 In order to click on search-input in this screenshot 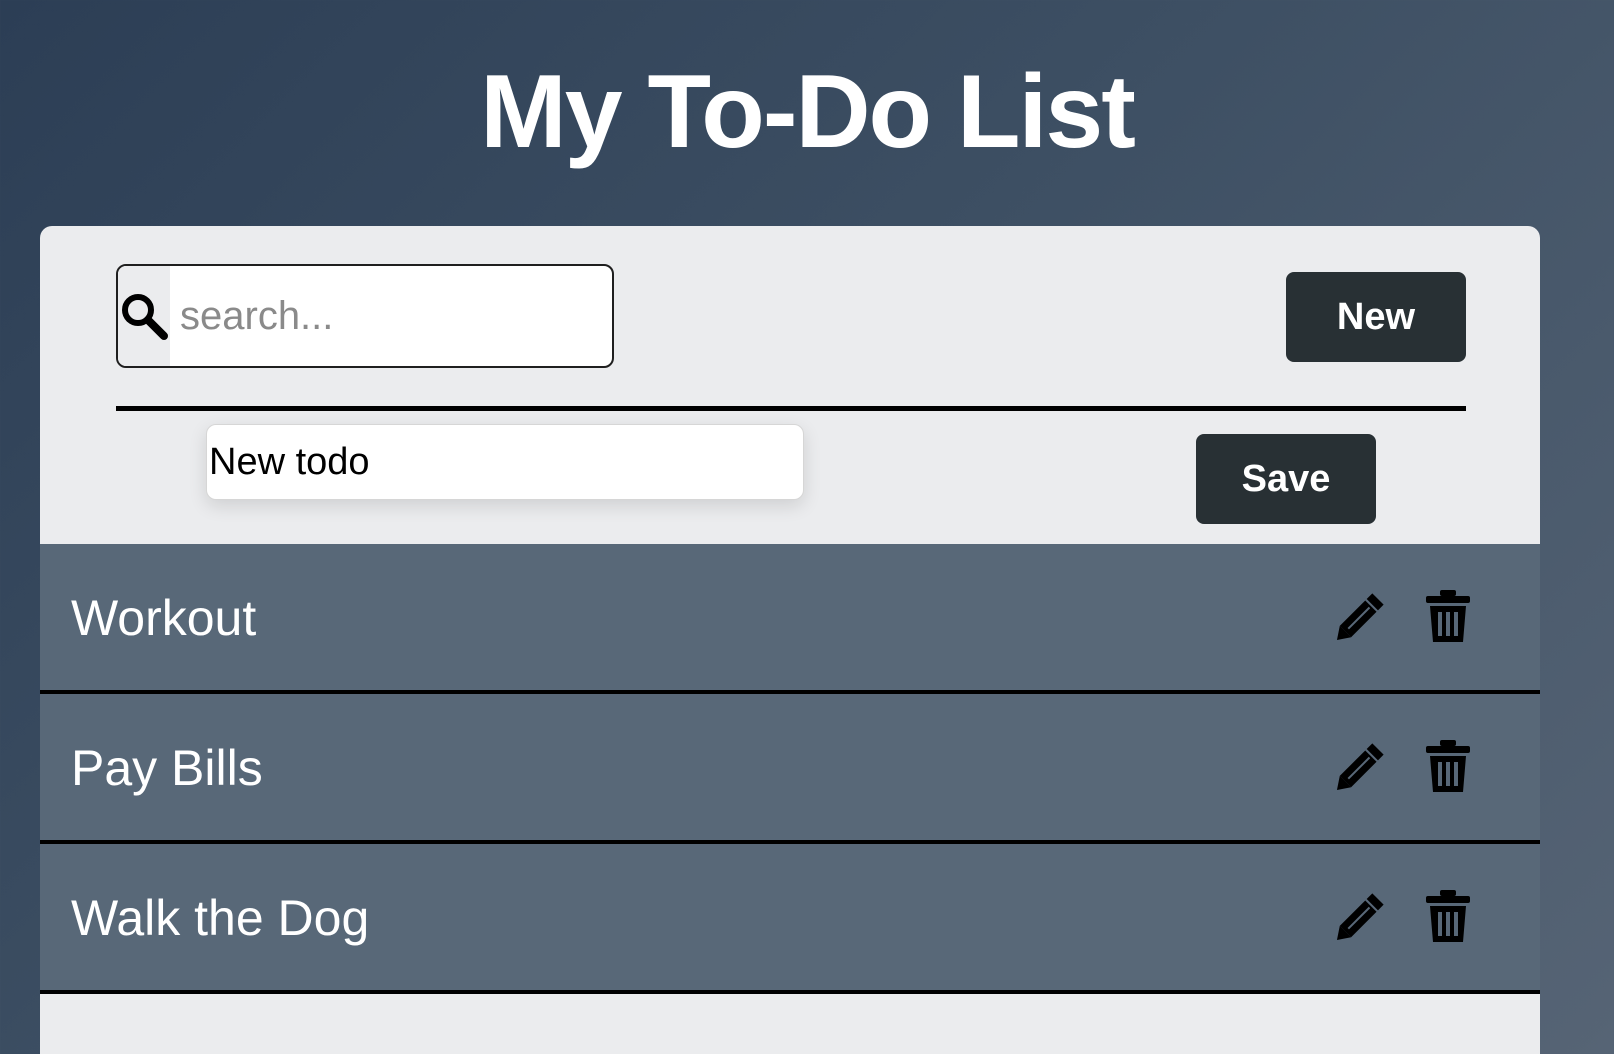, I will do `click(391, 316)`.